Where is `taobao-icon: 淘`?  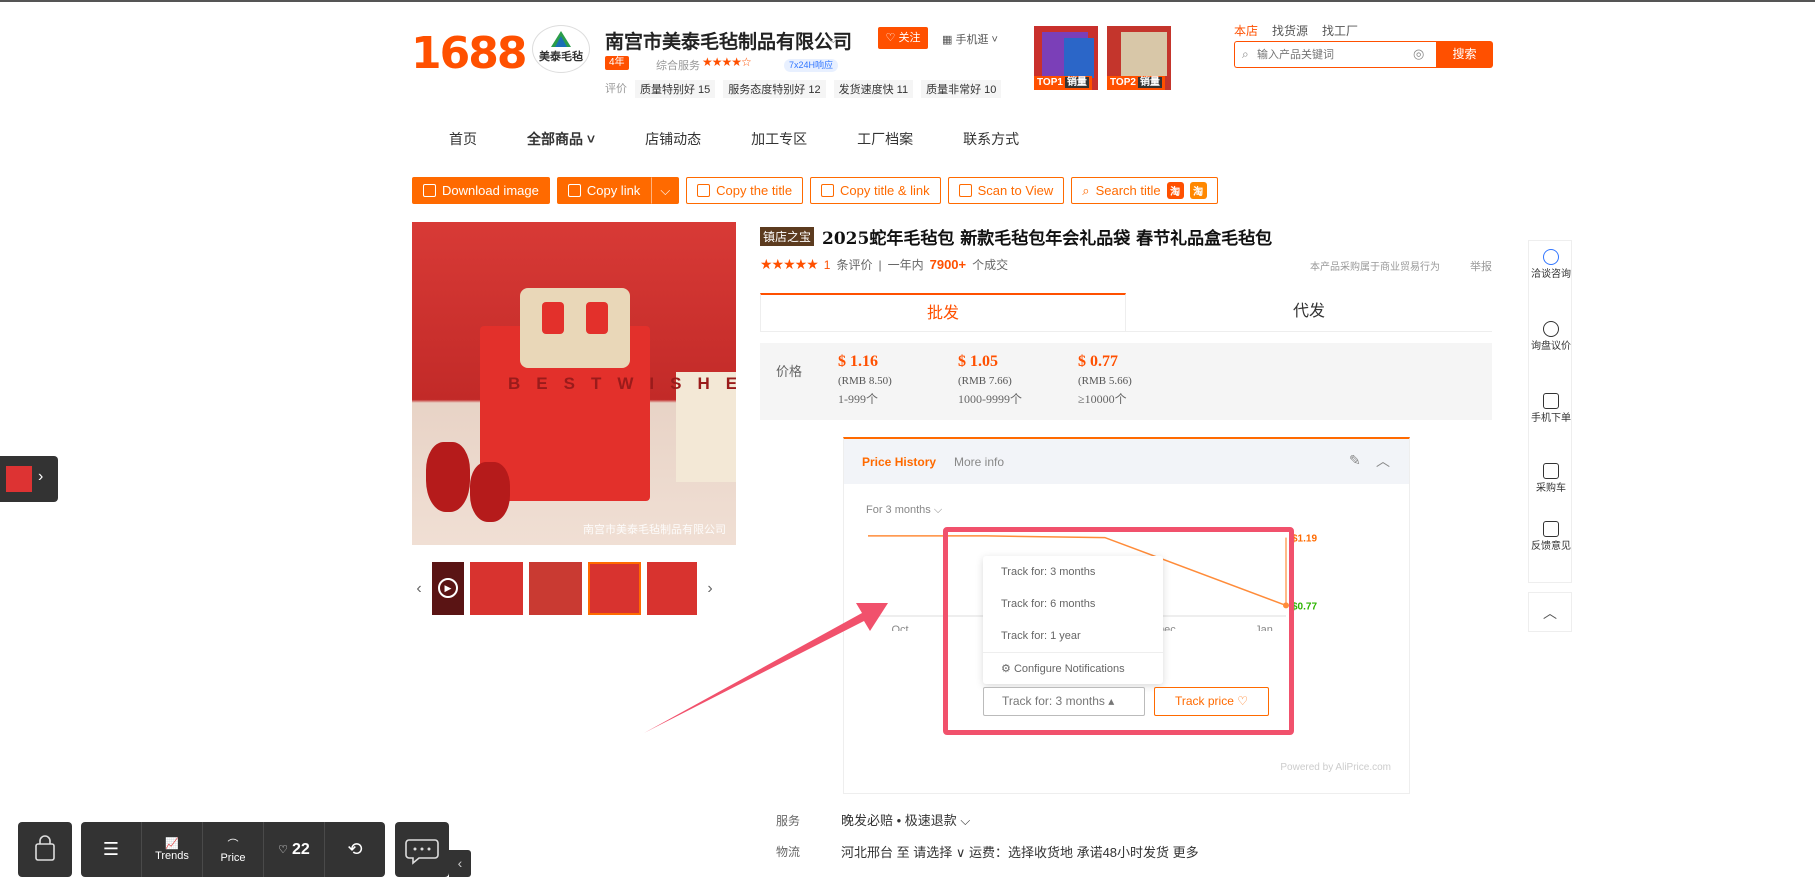 taobao-icon: 淘 is located at coordinates (1175, 190).